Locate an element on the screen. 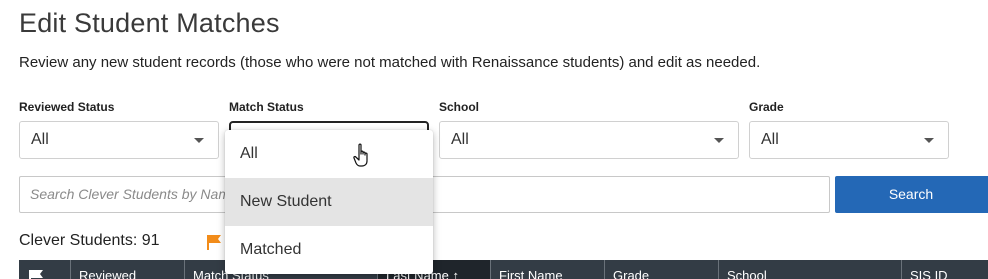 The height and width of the screenshot is (279, 988). school-value: All is located at coordinates (460, 139).